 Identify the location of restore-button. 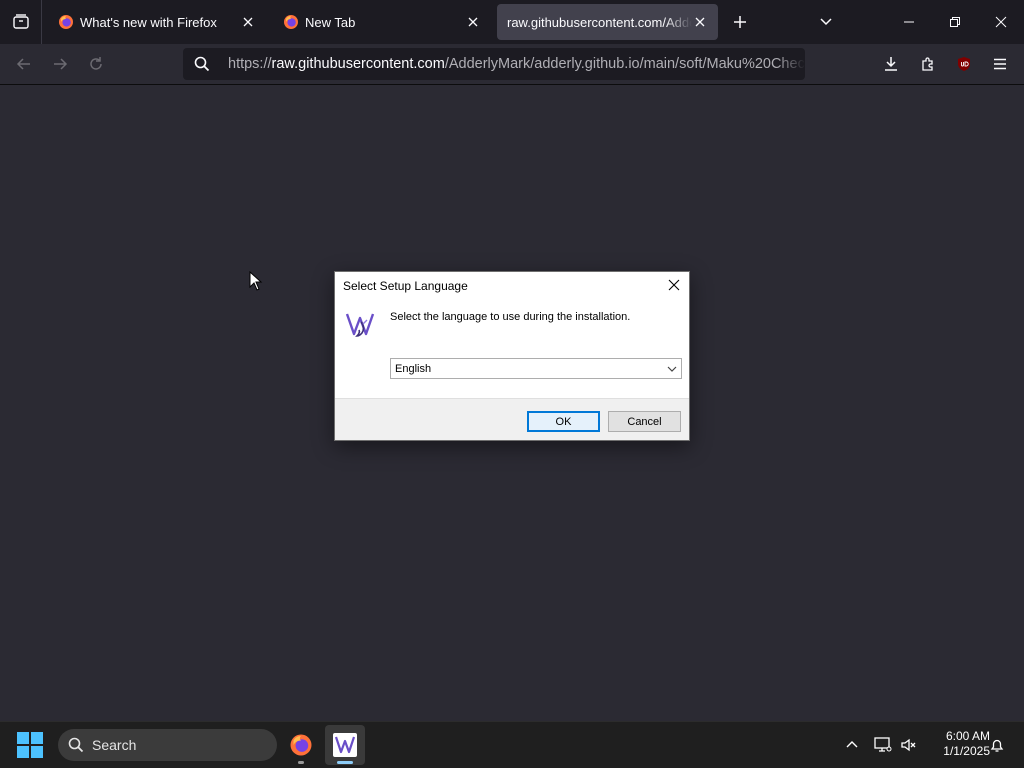
(955, 22).